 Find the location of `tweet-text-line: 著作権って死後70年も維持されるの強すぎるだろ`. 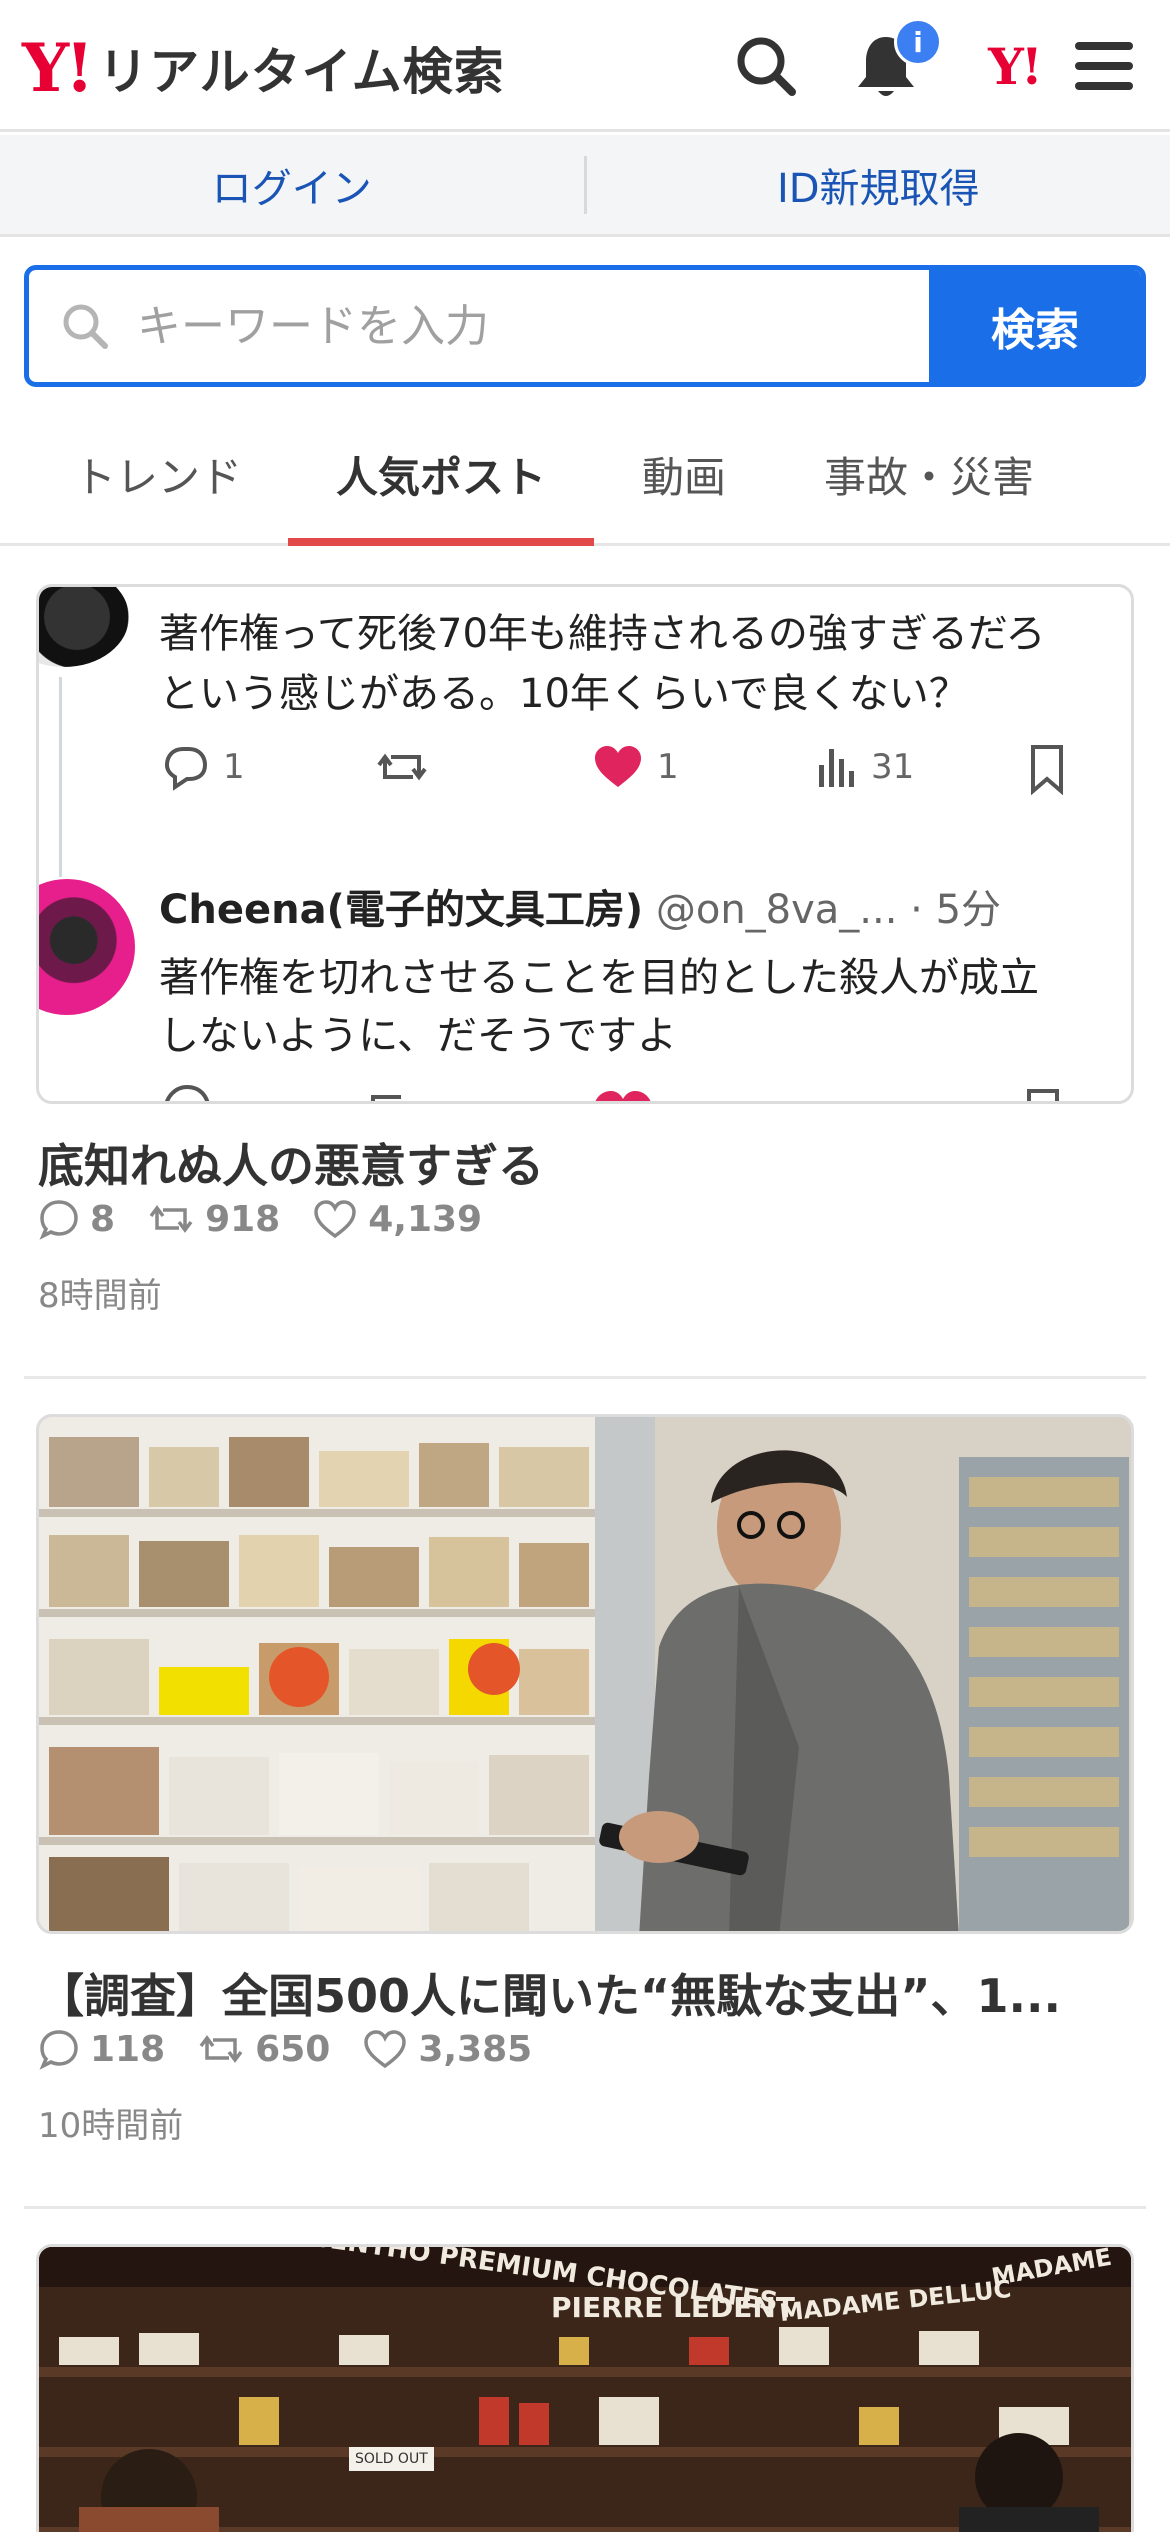

tweet-text-line: 著作権って死後70年も維持されるの強すぎるだろ is located at coordinates (602, 634).